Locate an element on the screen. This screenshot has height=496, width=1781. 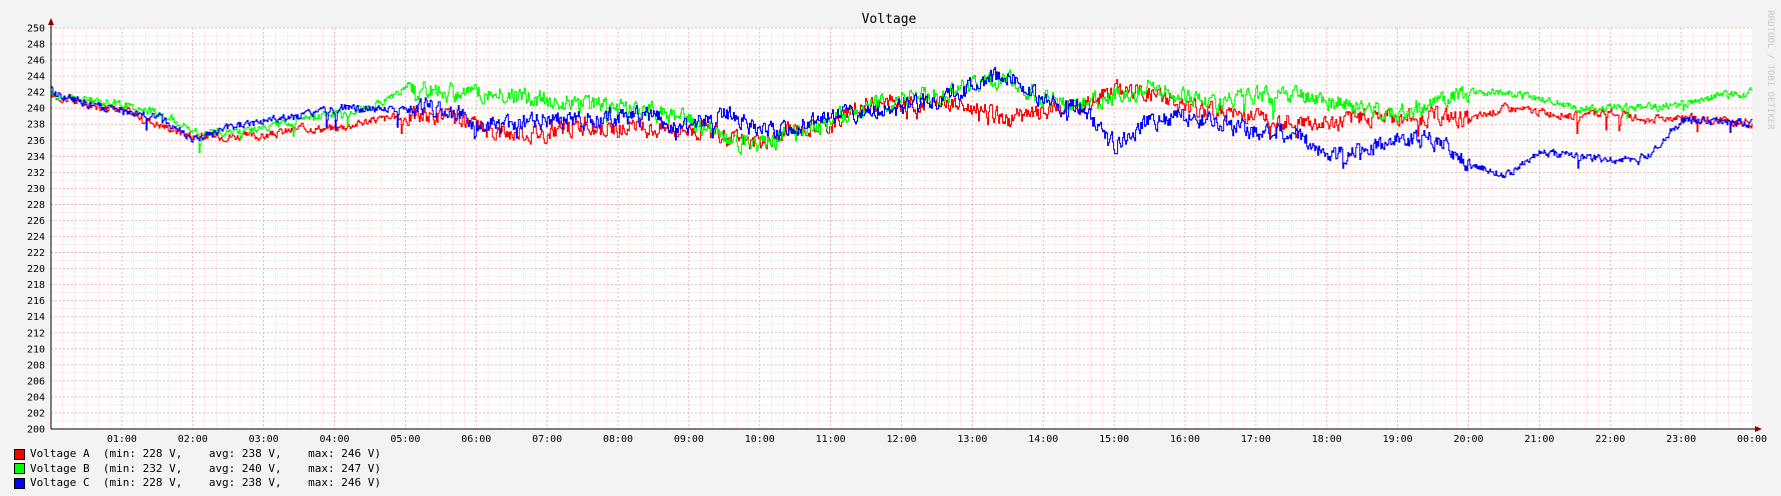
legend-name: Voltage A is located at coordinates (60, 453).